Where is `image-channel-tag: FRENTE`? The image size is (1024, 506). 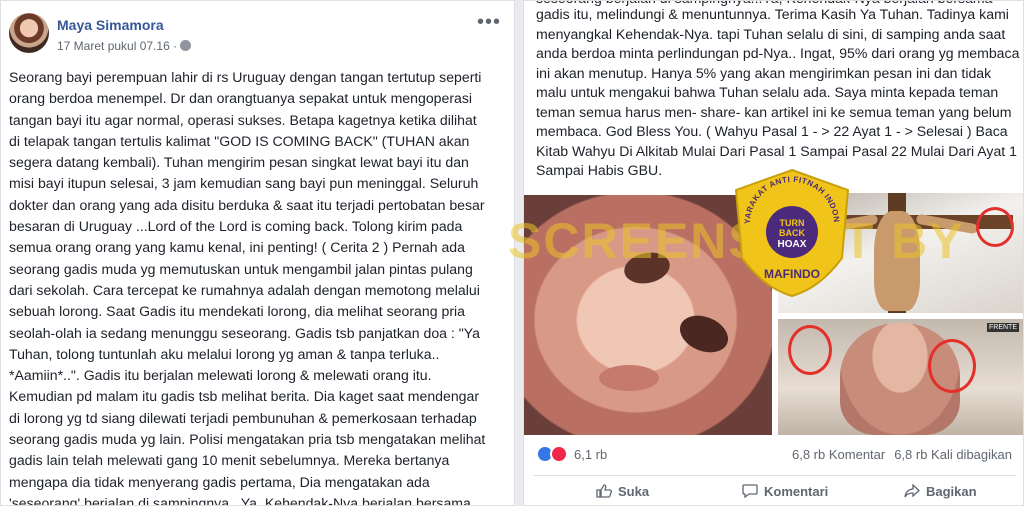
image-channel-tag: FRENTE is located at coordinates (1003, 327).